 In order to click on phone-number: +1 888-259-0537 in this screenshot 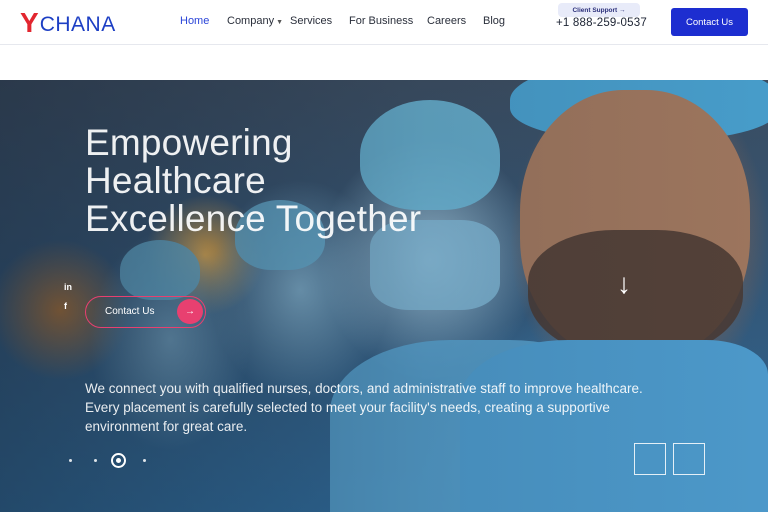, I will do `click(601, 23)`.